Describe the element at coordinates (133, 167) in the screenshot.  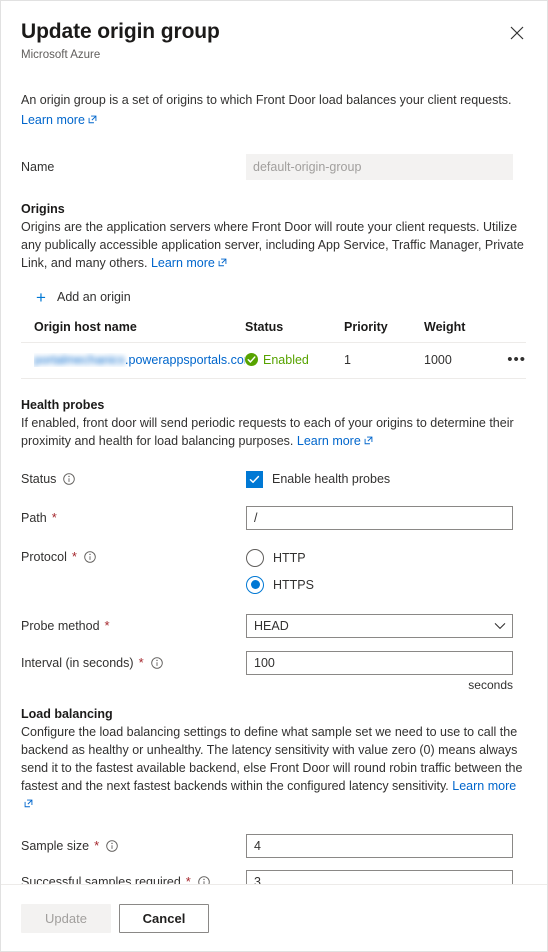
I see `name-label: Name` at that location.